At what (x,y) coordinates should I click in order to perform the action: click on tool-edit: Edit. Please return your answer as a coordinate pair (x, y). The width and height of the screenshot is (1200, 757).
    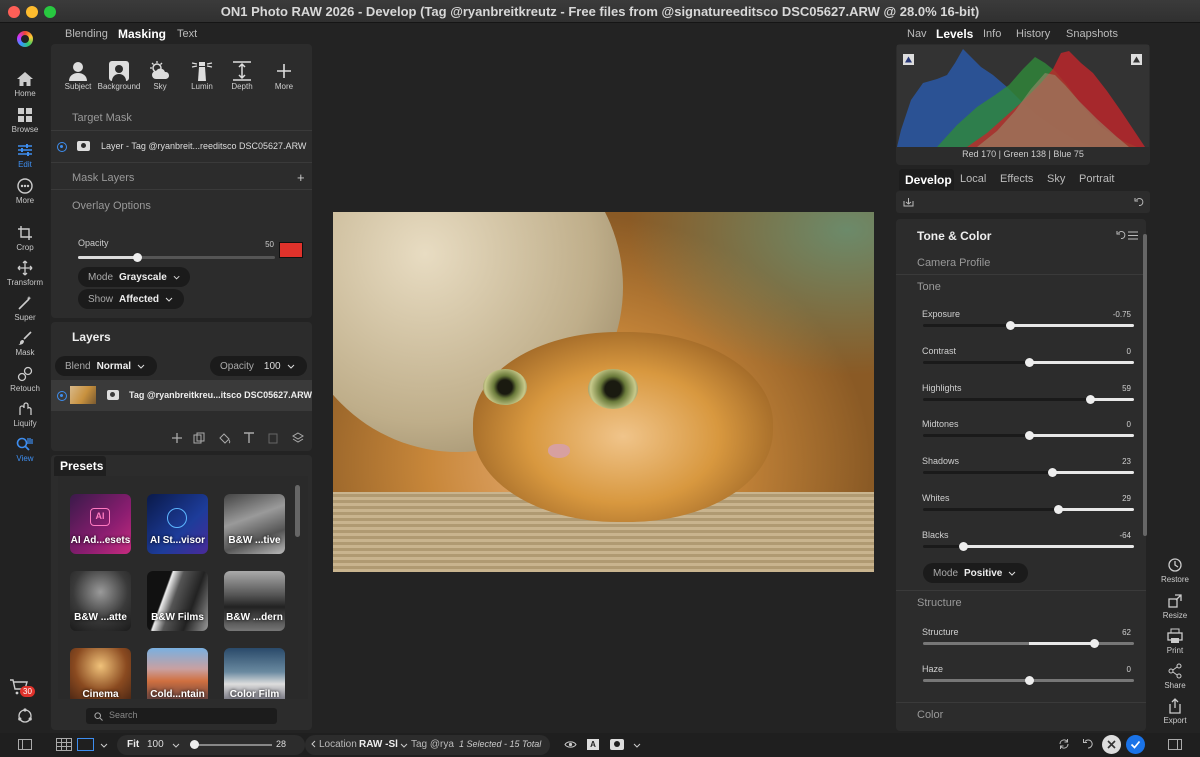
    Looking at the image, I should click on (25, 155).